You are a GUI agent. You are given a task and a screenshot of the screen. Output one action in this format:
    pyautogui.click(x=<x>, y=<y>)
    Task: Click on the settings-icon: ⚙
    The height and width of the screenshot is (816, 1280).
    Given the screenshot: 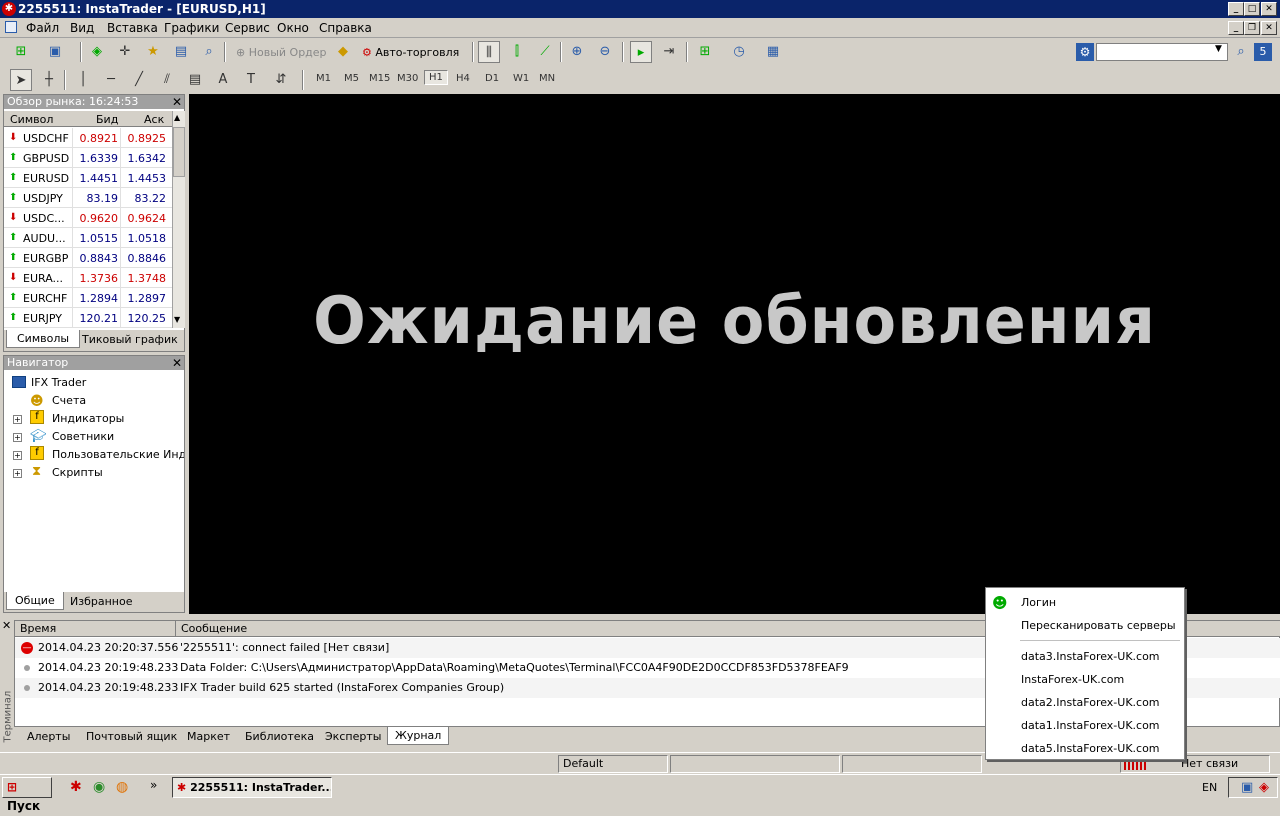 What is the action you would take?
    pyautogui.click(x=1085, y=52)
    